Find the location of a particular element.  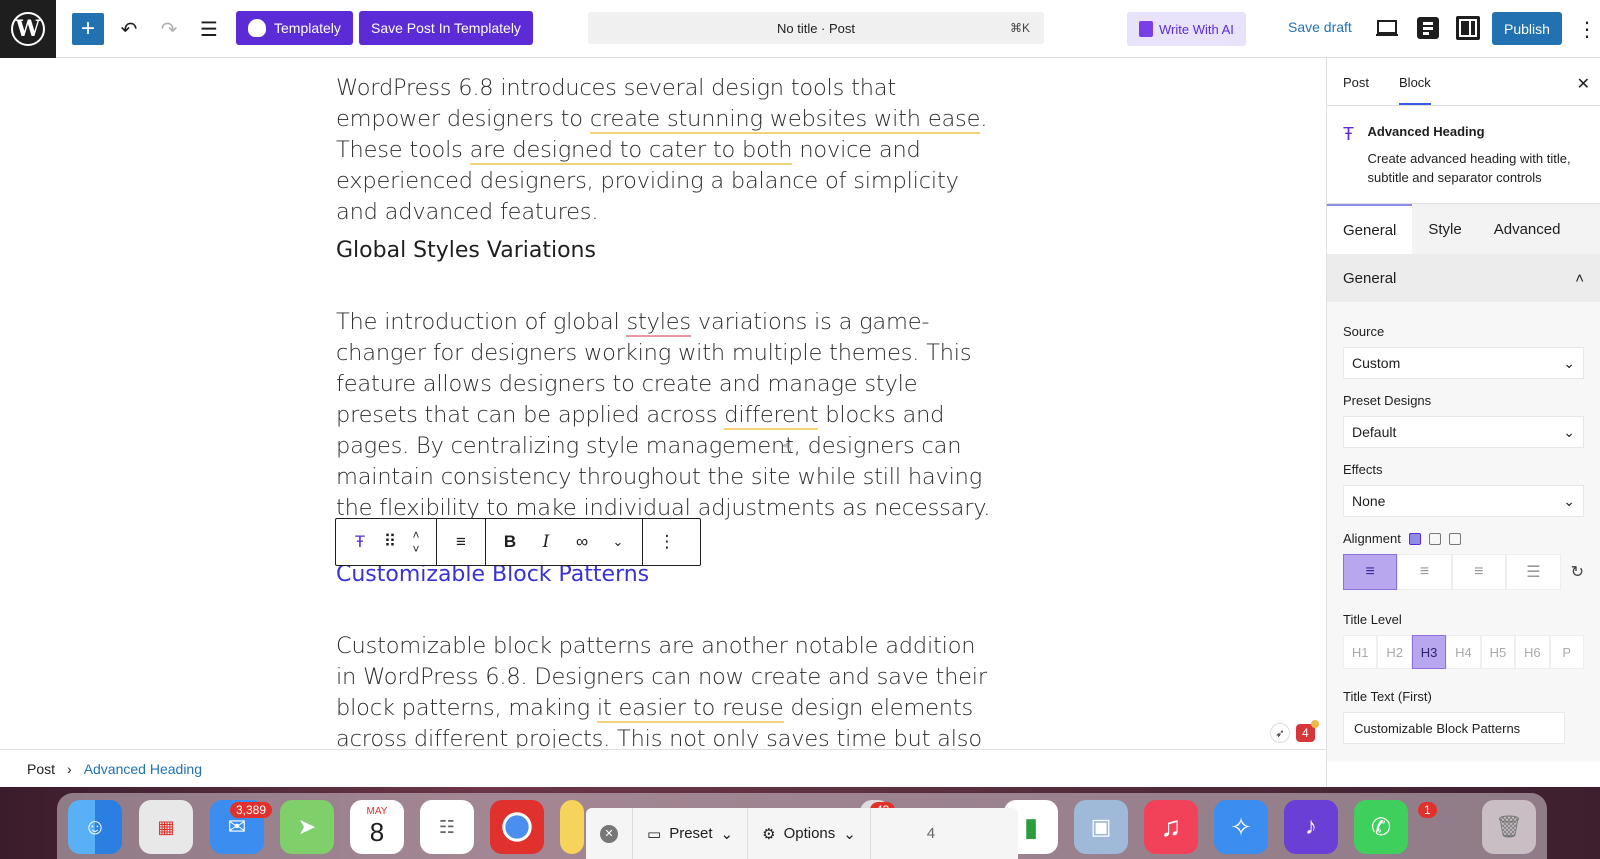

desktop-icon is located at coordinates (1414, 538).